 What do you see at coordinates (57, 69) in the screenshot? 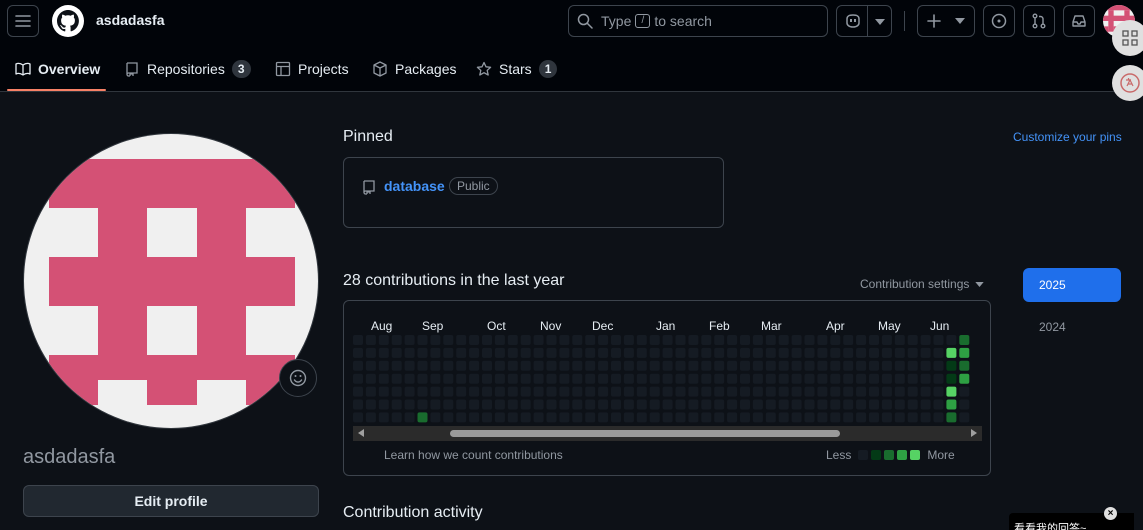
I see `tab-overview: Overview` at bounding box center [57, 69].